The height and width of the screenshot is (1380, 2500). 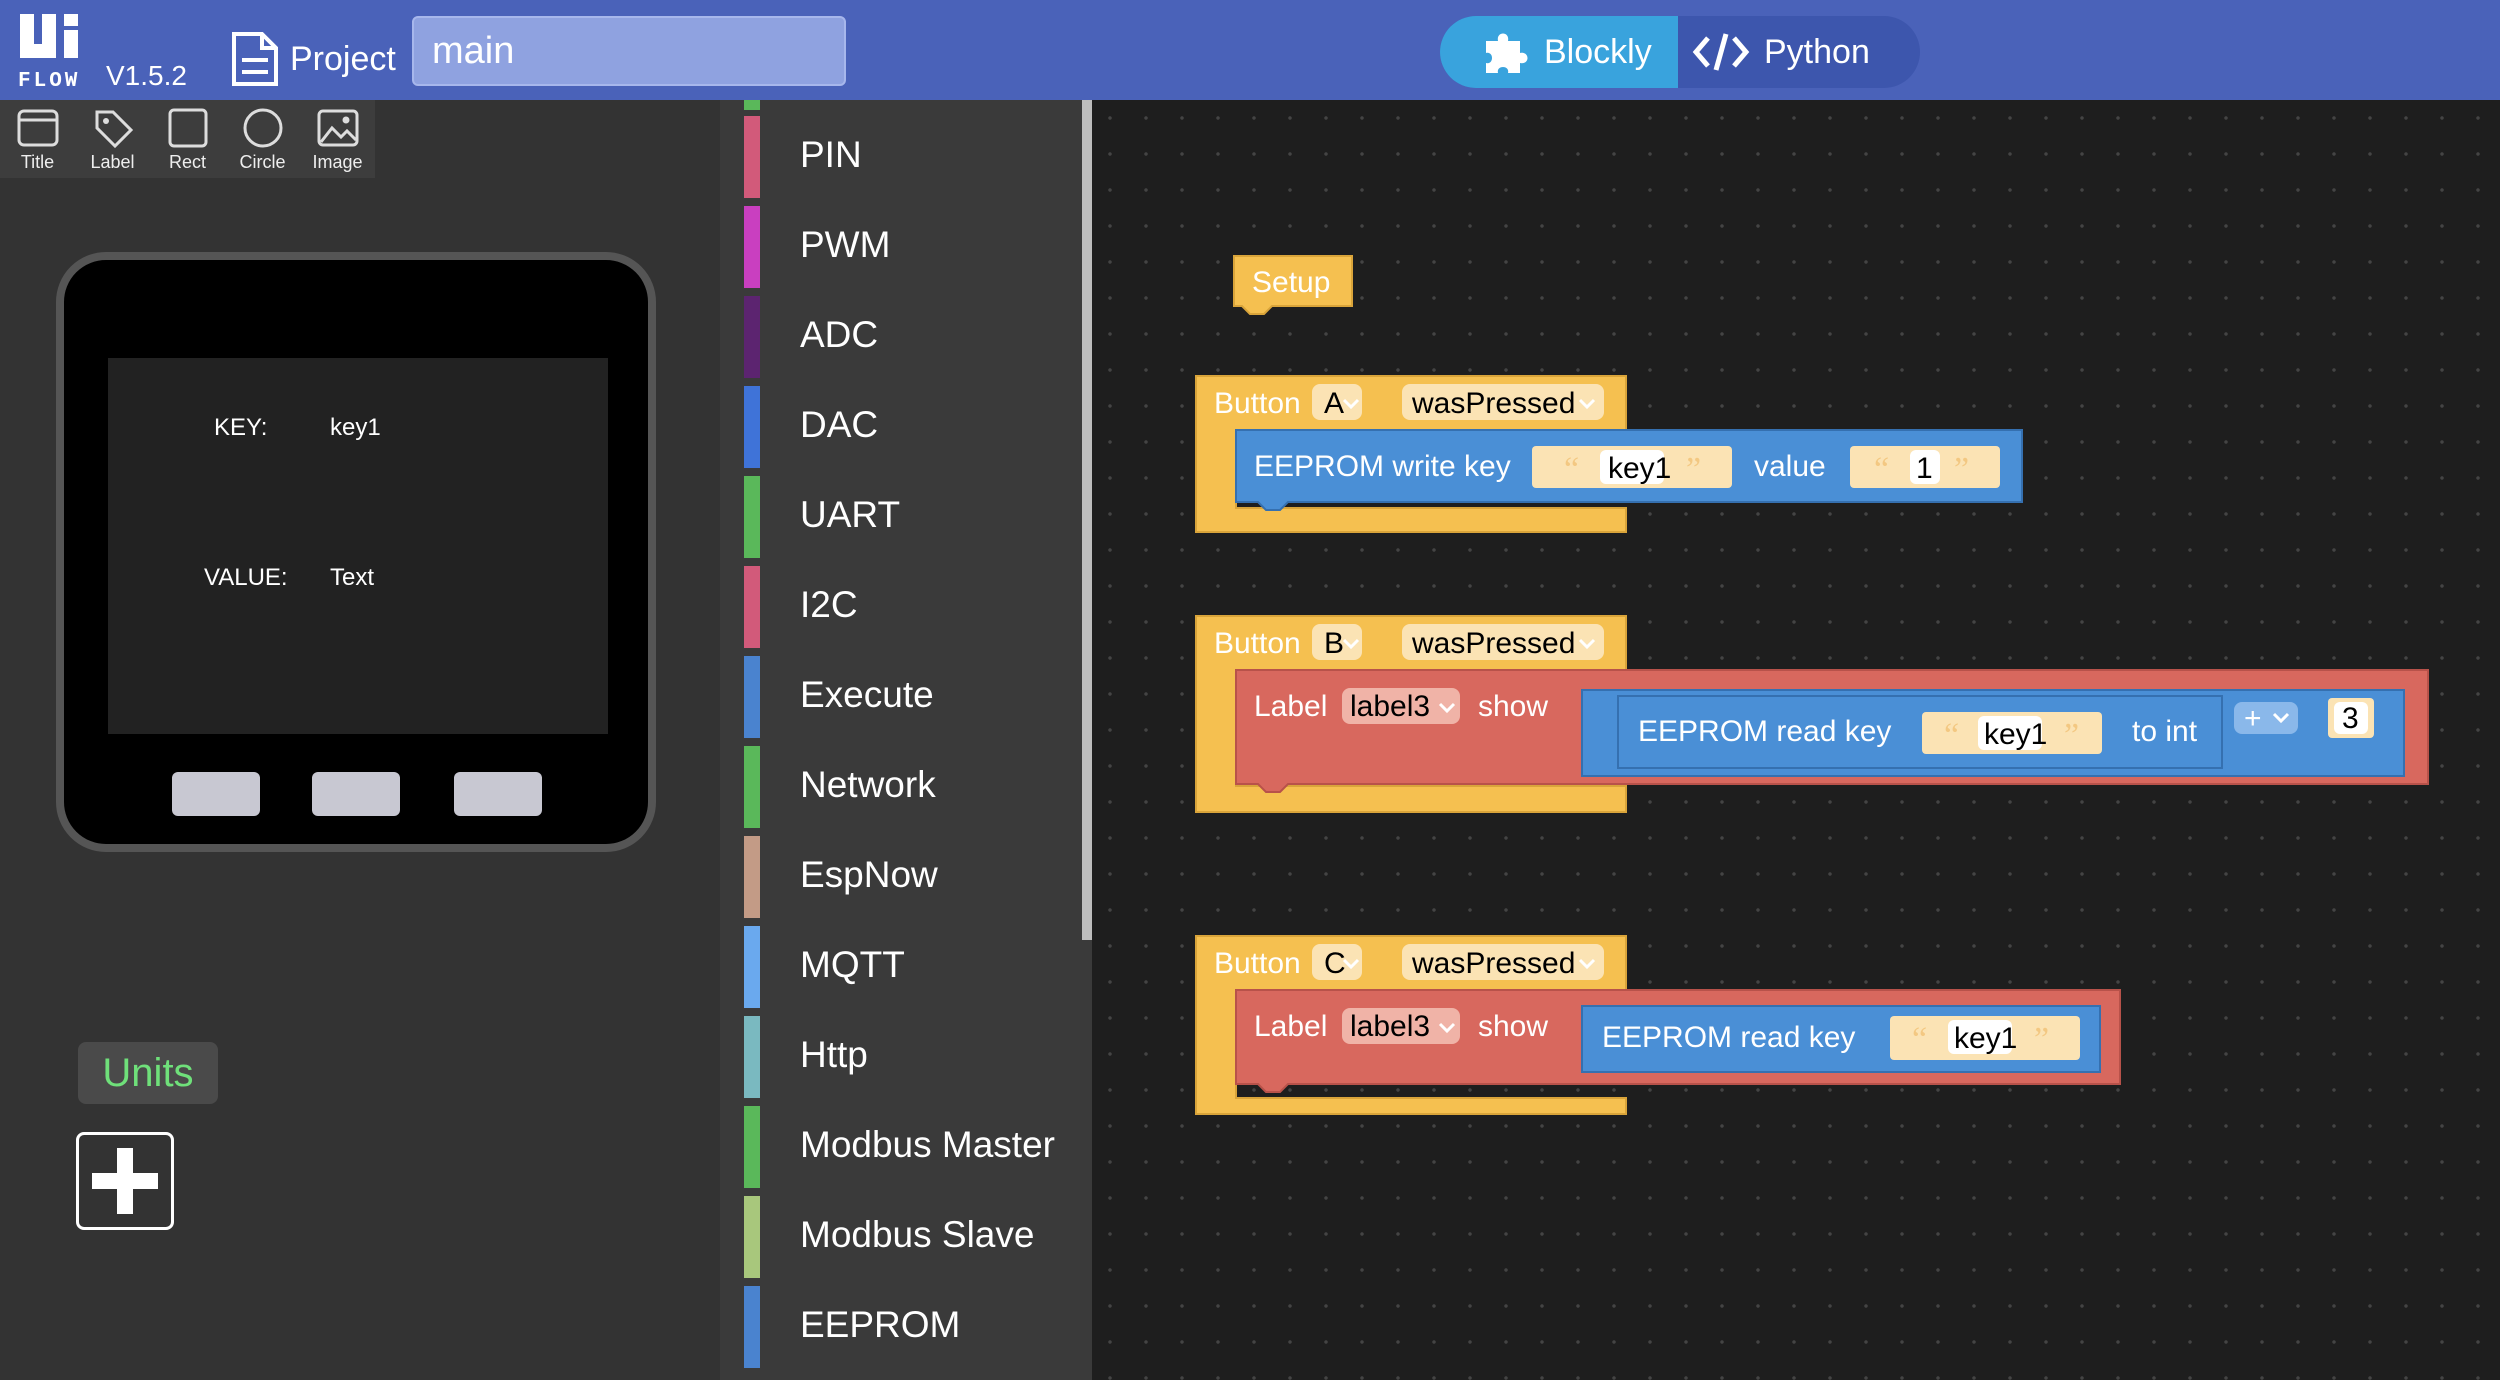 What do you see at coordinates (752, 105) in the screenshot?
I see `category-bar-top` at bounding box center [752, 105].